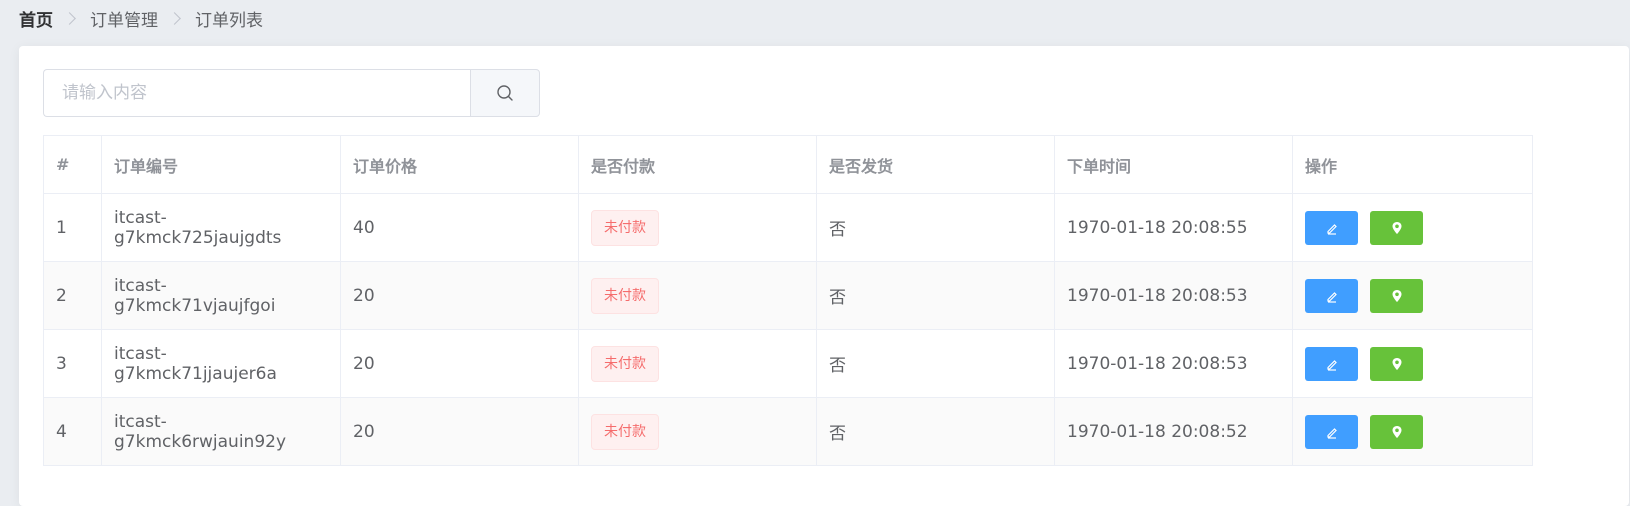  What do you see at coordinates (229, 20) in the screenshot?
I see `breadcrumb-order-list: 订单列表` at bounding box center [229, 20].